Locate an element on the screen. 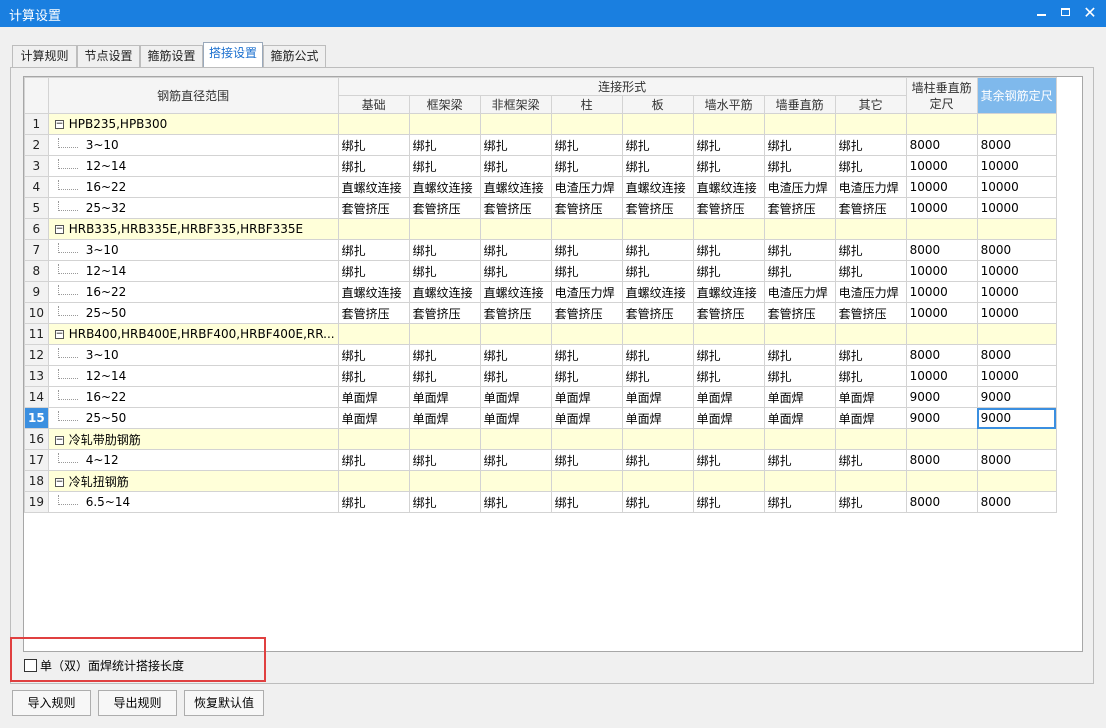 This screenshot has width=1106, height=728. row-number: 2 is located at coordinates (36, 145).